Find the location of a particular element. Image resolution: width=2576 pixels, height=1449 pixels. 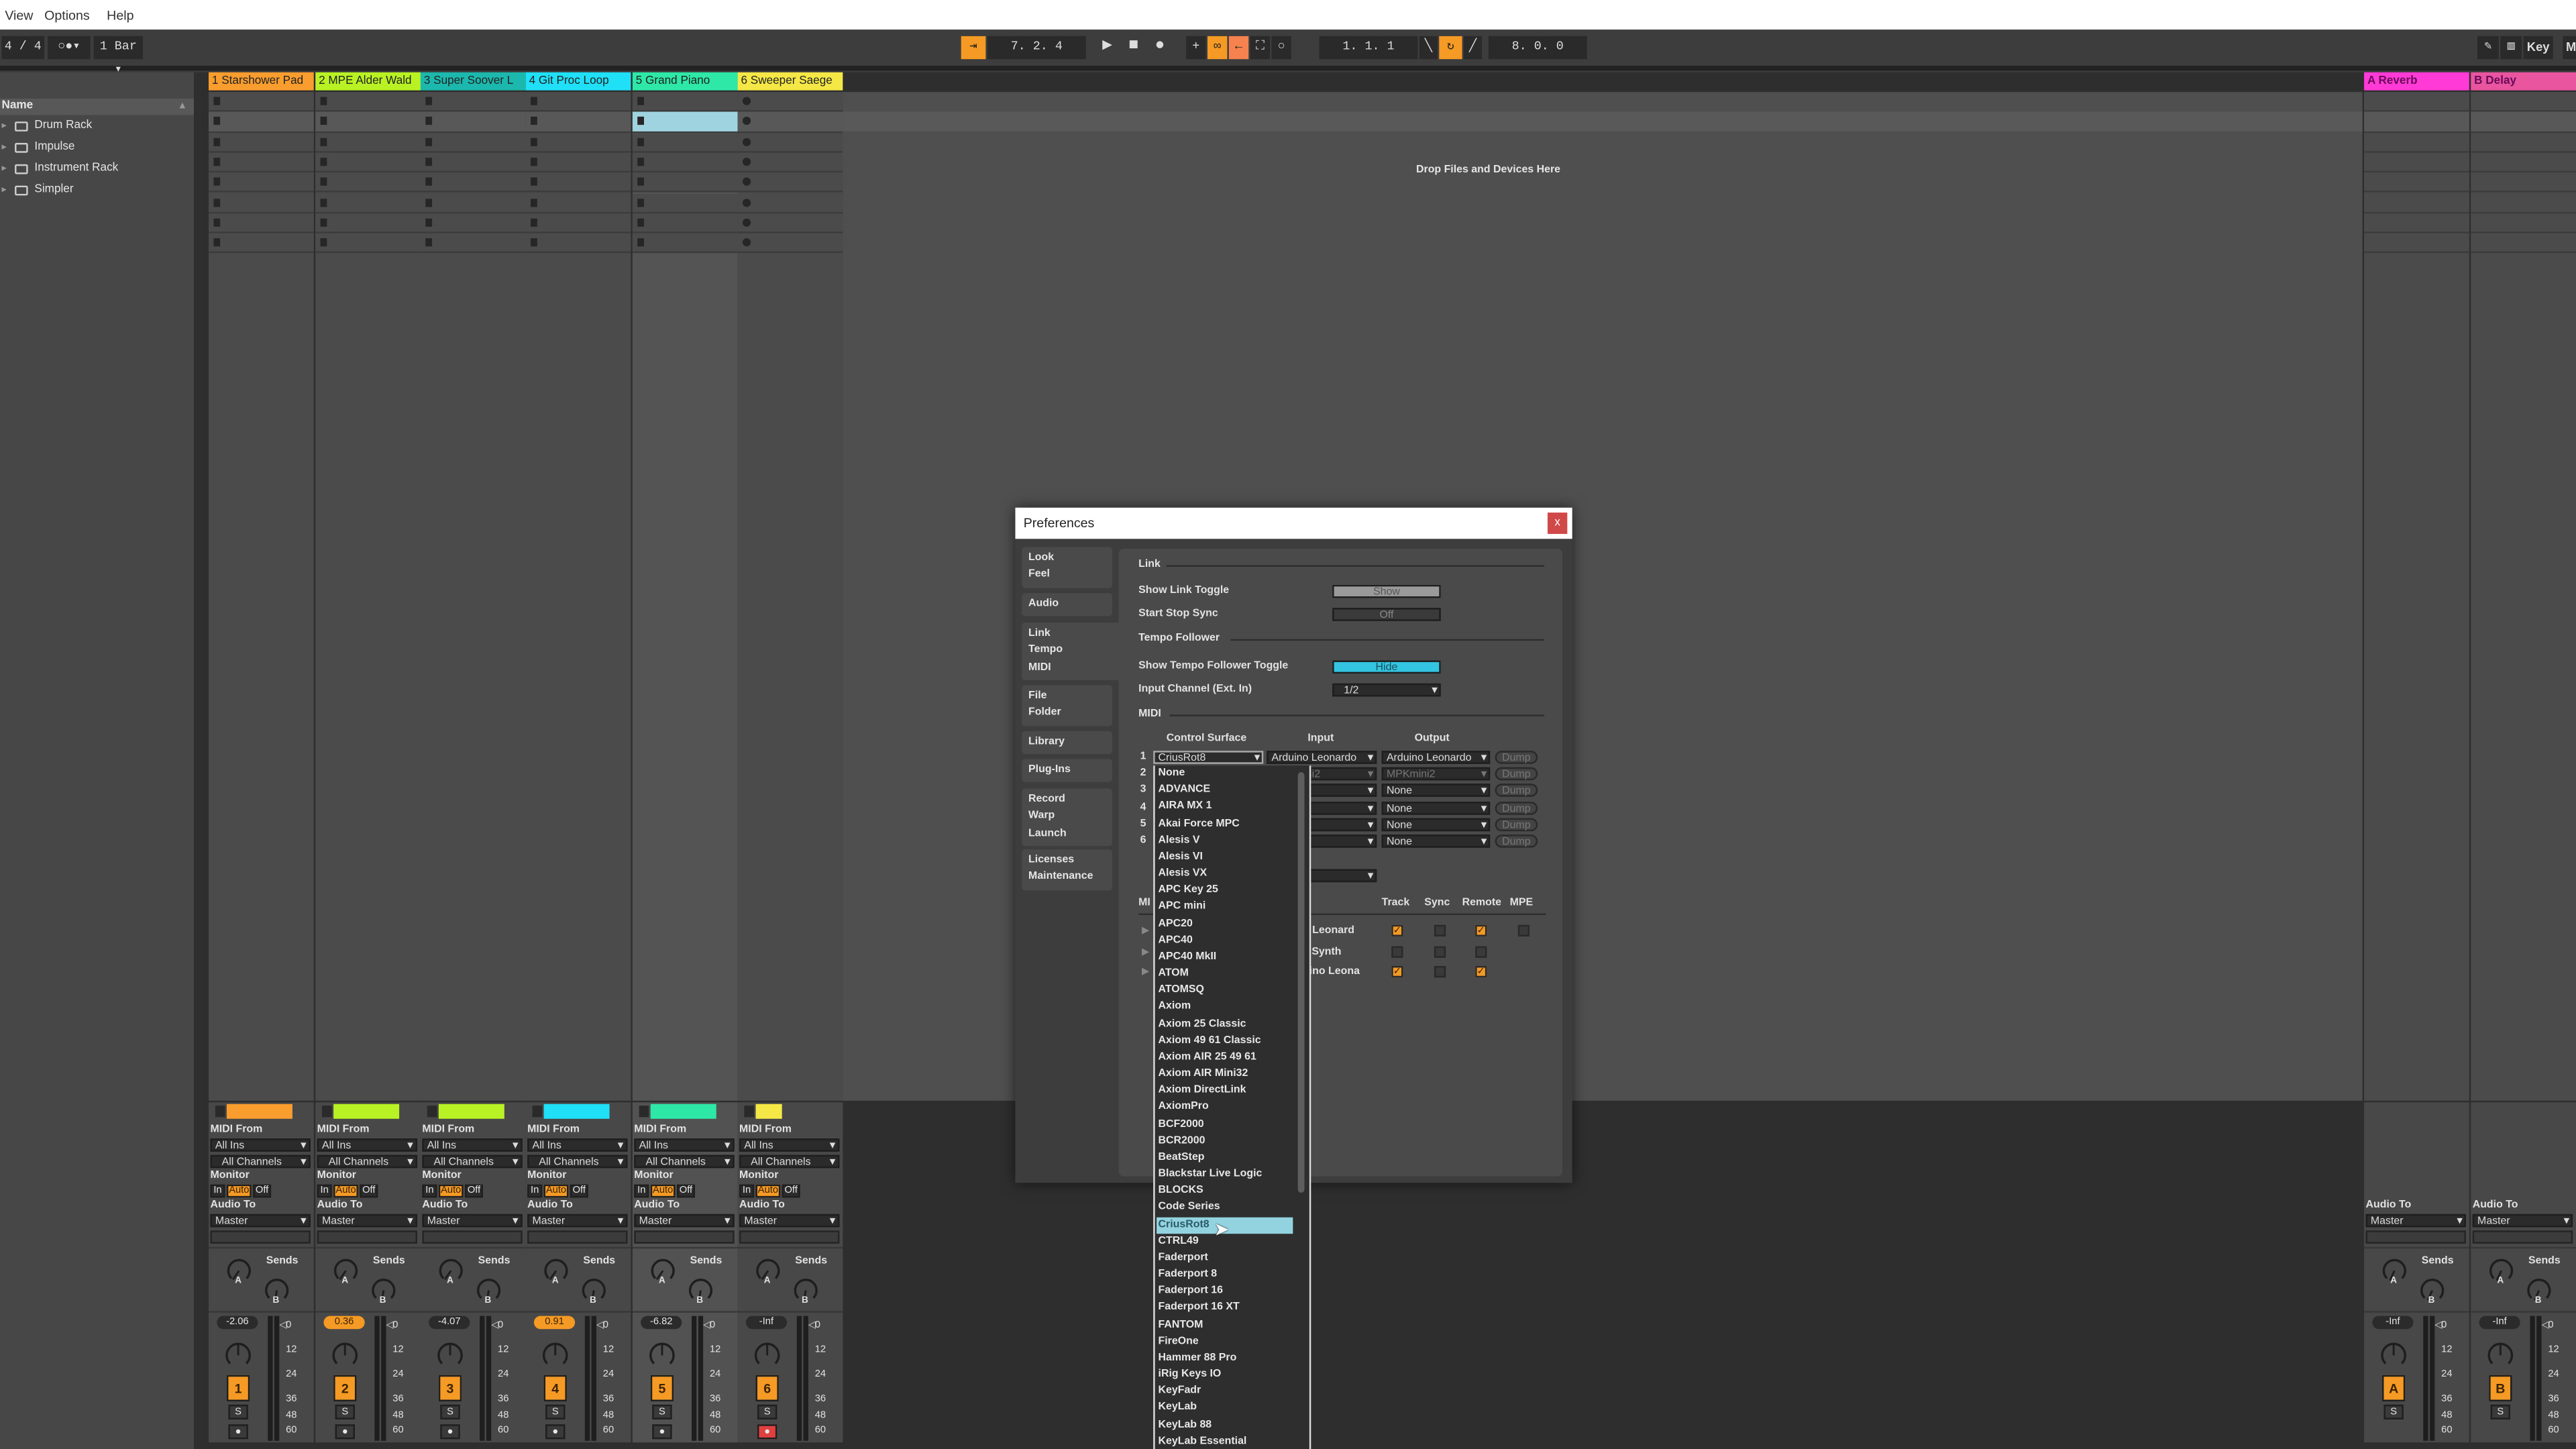

dropdown-option: APC40 MkII is located at coordinates (1226, 957).